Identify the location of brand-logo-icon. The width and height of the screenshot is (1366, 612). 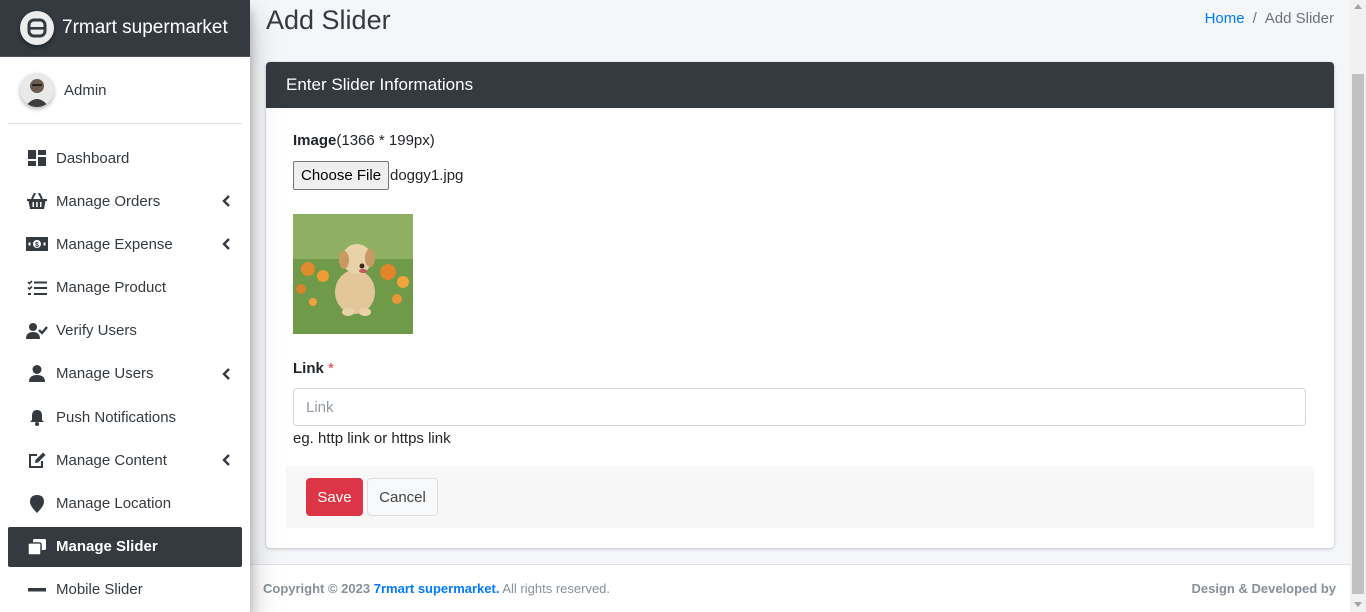
(37, 28).